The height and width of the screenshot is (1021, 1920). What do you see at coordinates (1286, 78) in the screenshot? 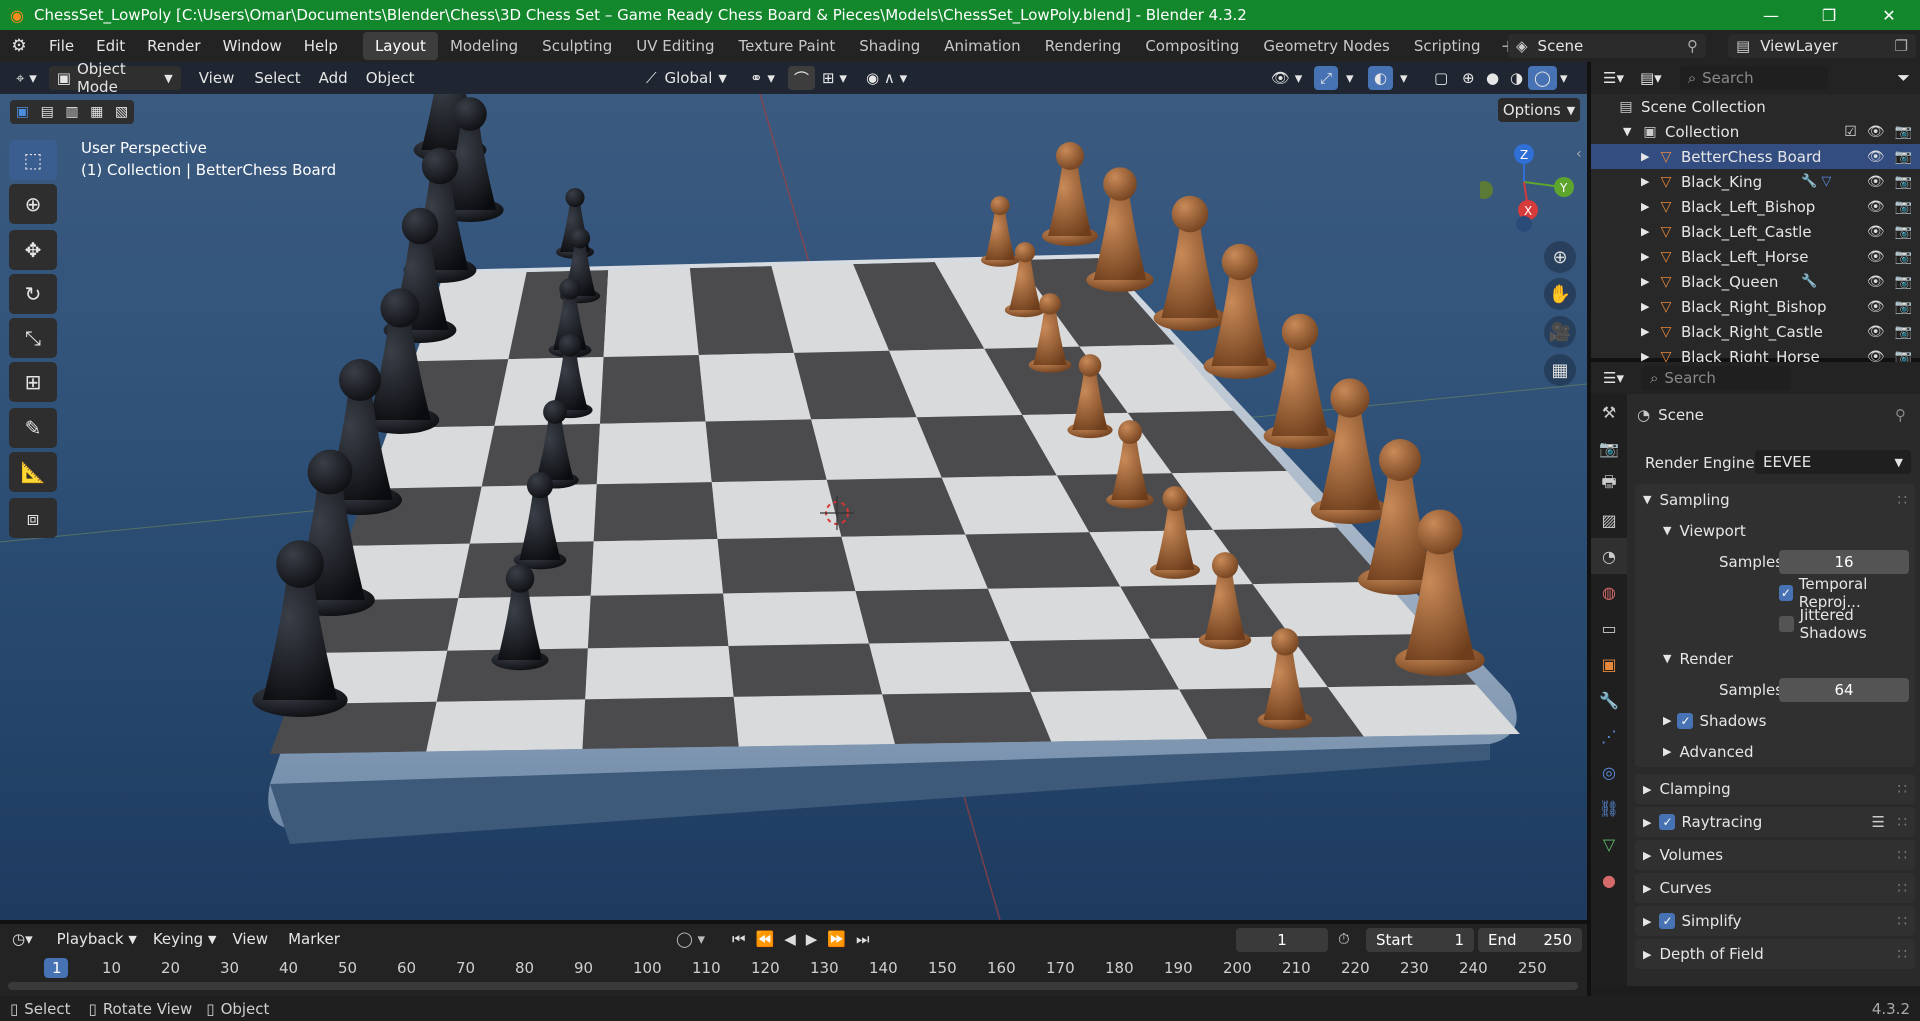
I see `visibility-icon: 👁 ▾` at bounding box center [1286, 78].